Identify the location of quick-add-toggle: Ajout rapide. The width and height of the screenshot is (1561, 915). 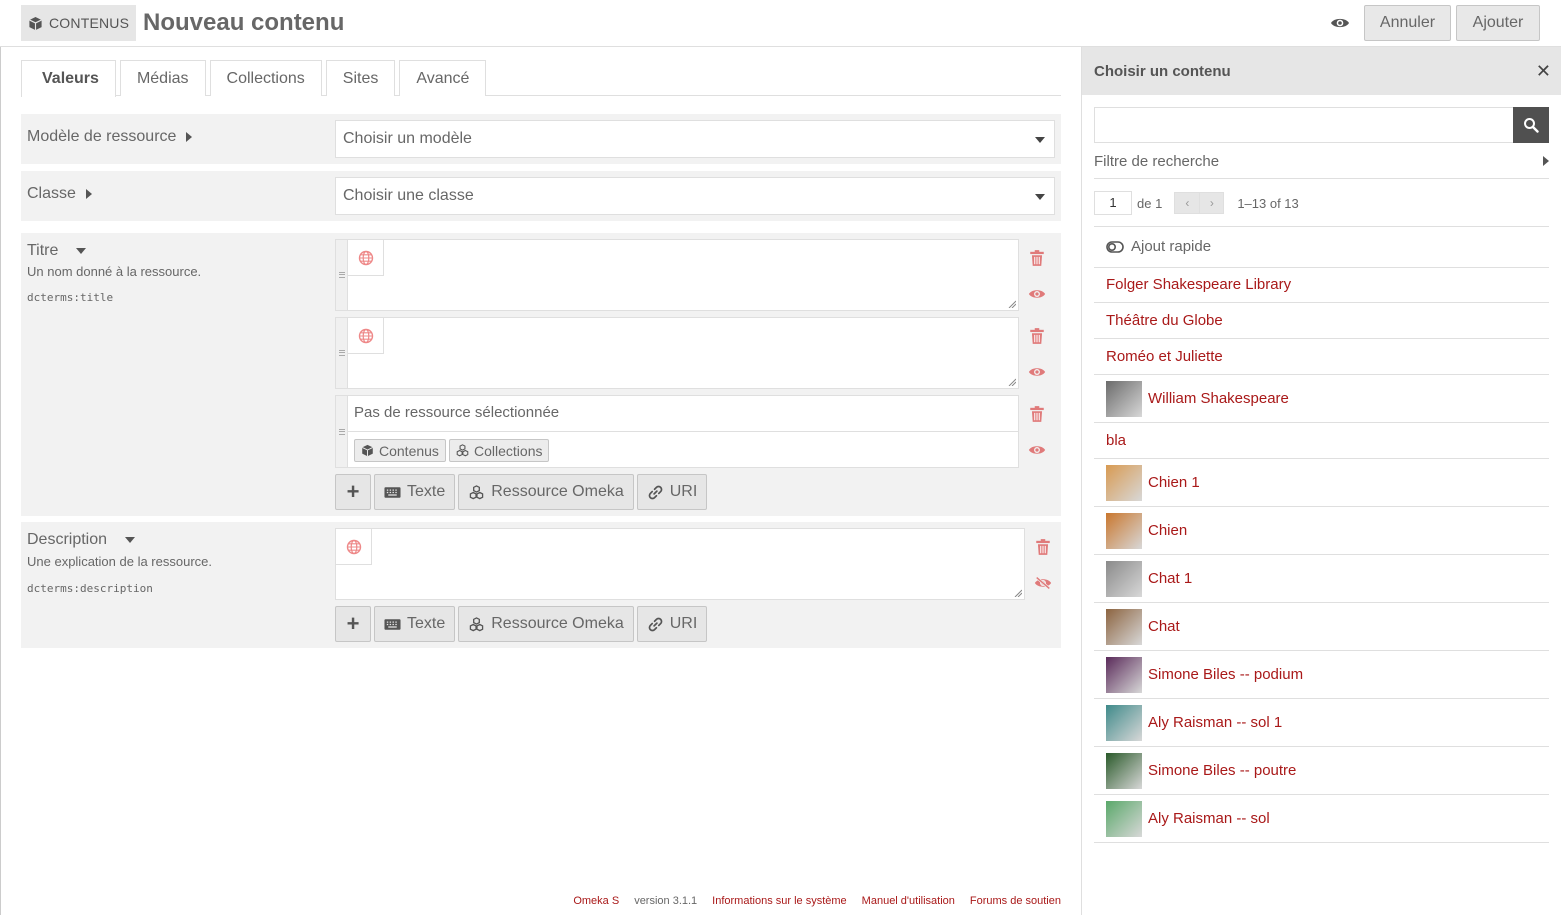
(1158, 246).